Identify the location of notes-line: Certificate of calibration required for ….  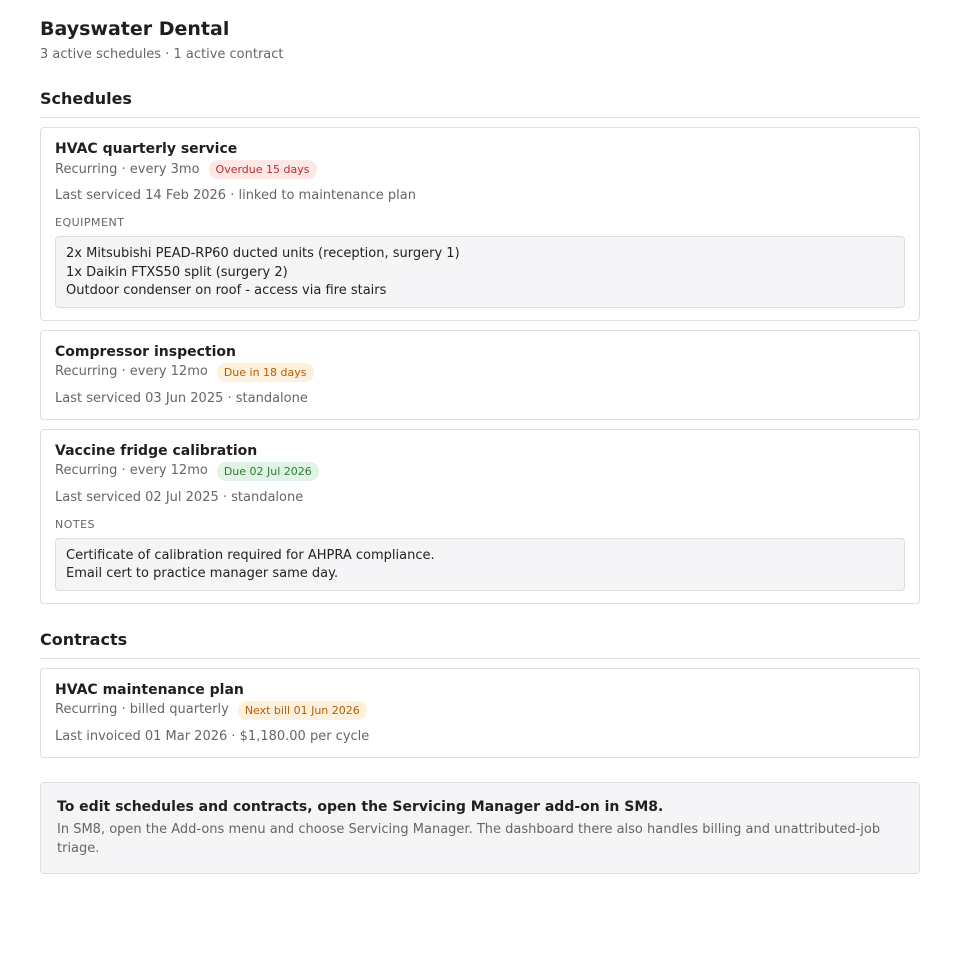
(250, 555).